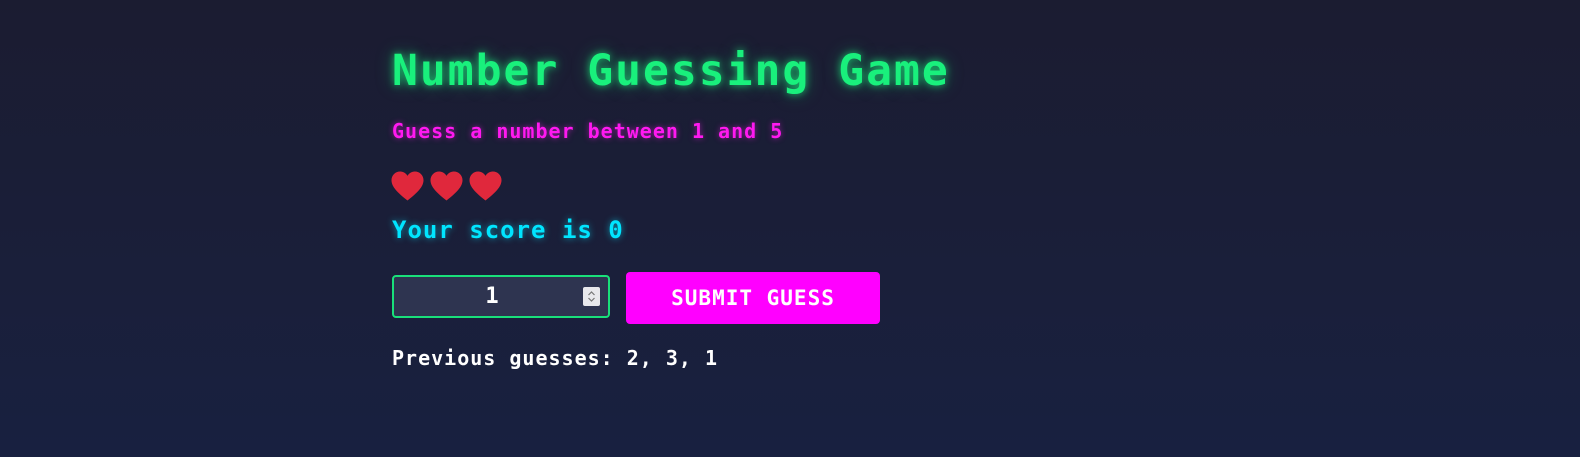 This screenshot has height=457, width=1580. I want to click on game-instructions: Guess a number between 1 and 5, so click(588, 131).